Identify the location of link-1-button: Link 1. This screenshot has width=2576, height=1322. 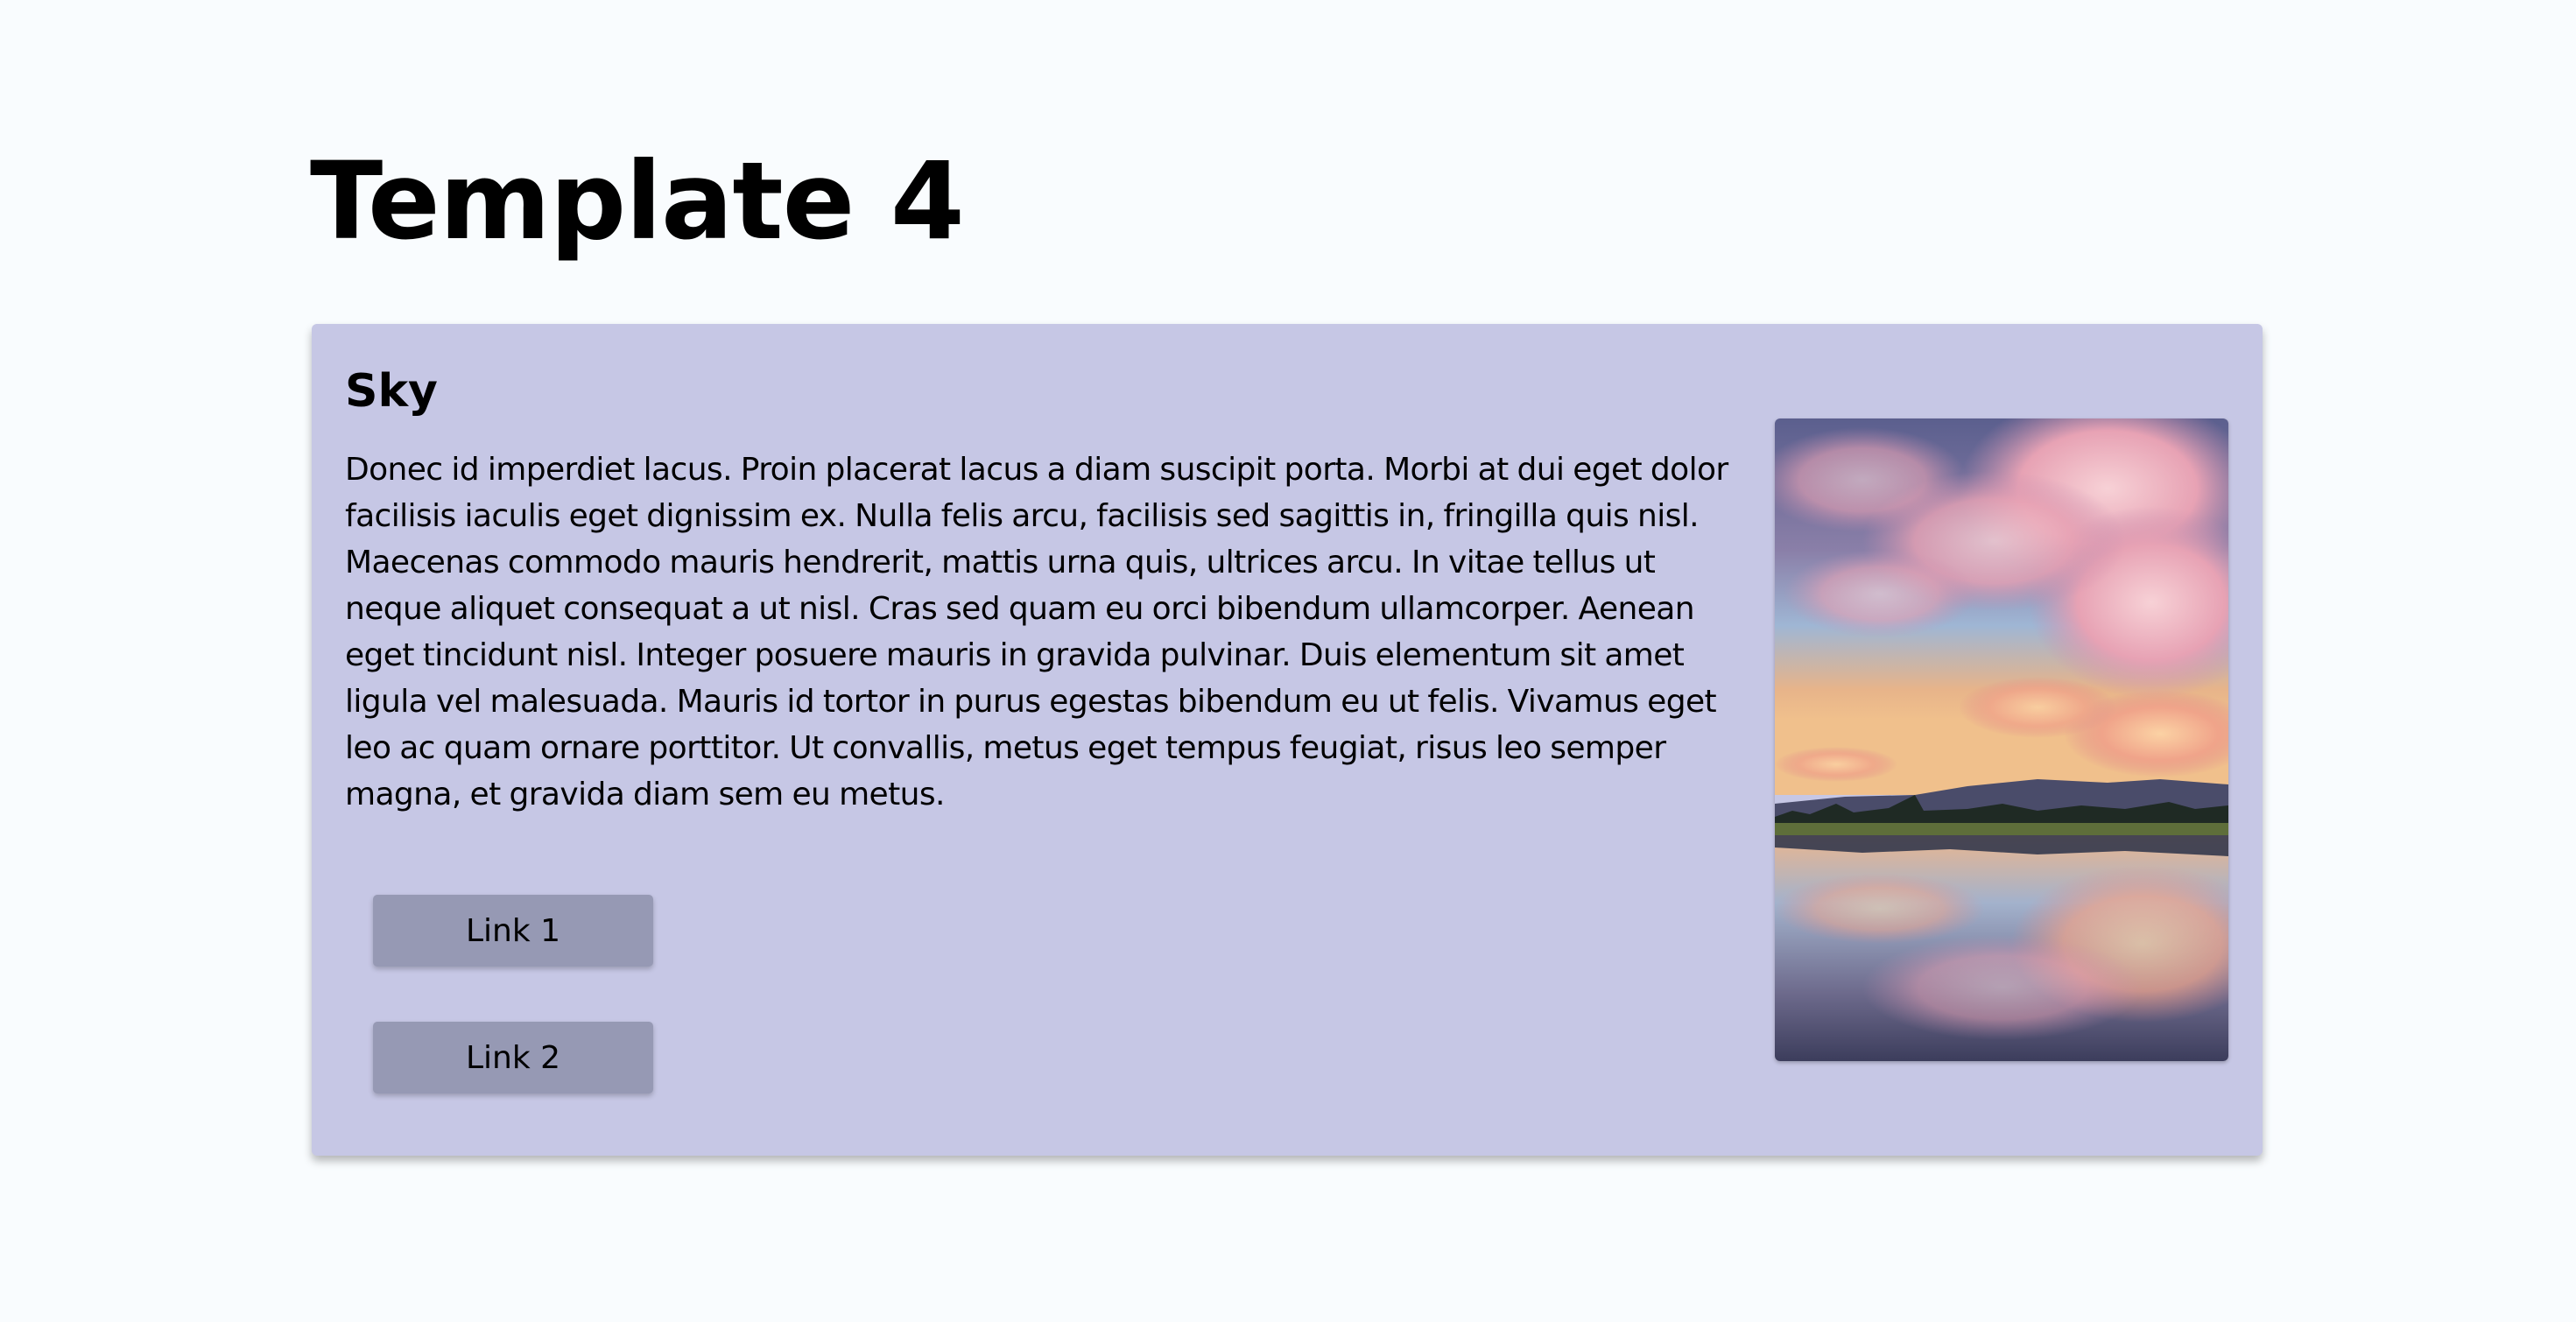
(513, 931).